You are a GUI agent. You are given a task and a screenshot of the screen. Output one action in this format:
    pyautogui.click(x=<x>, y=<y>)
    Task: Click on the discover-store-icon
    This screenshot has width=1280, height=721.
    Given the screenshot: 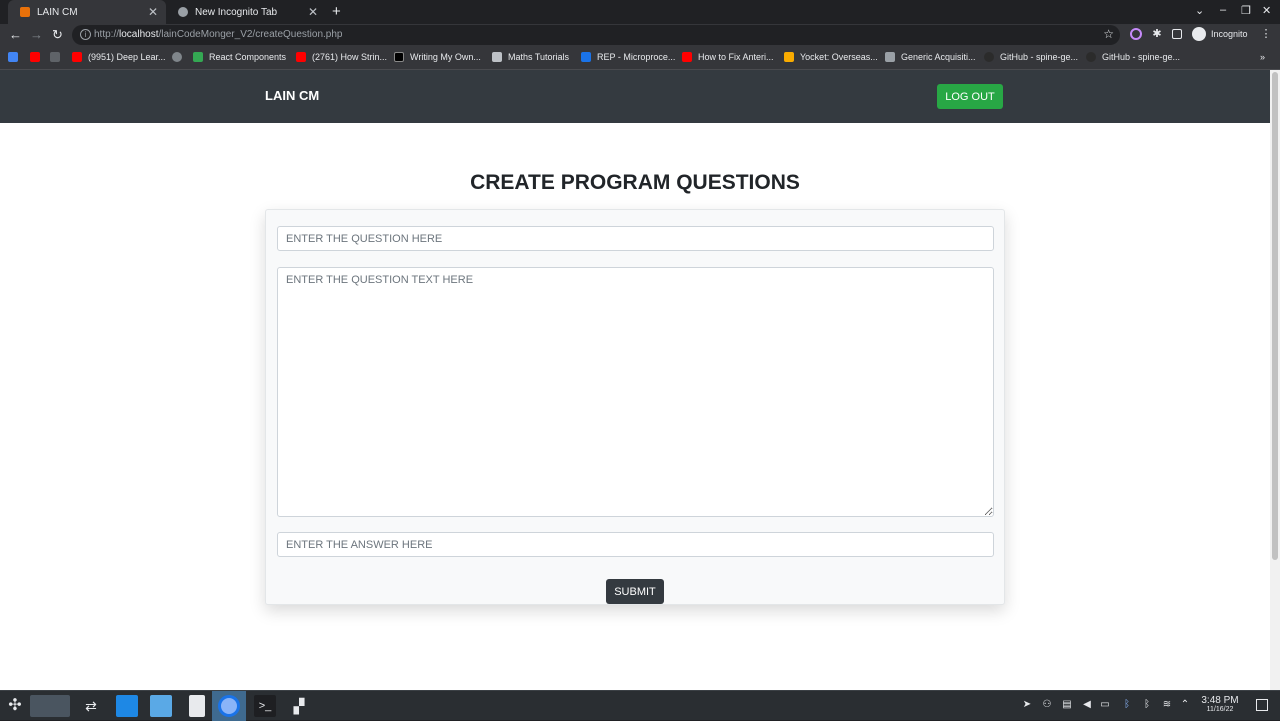 What is the action you would take?
    pyautogui.click(x=127, y=706)
    